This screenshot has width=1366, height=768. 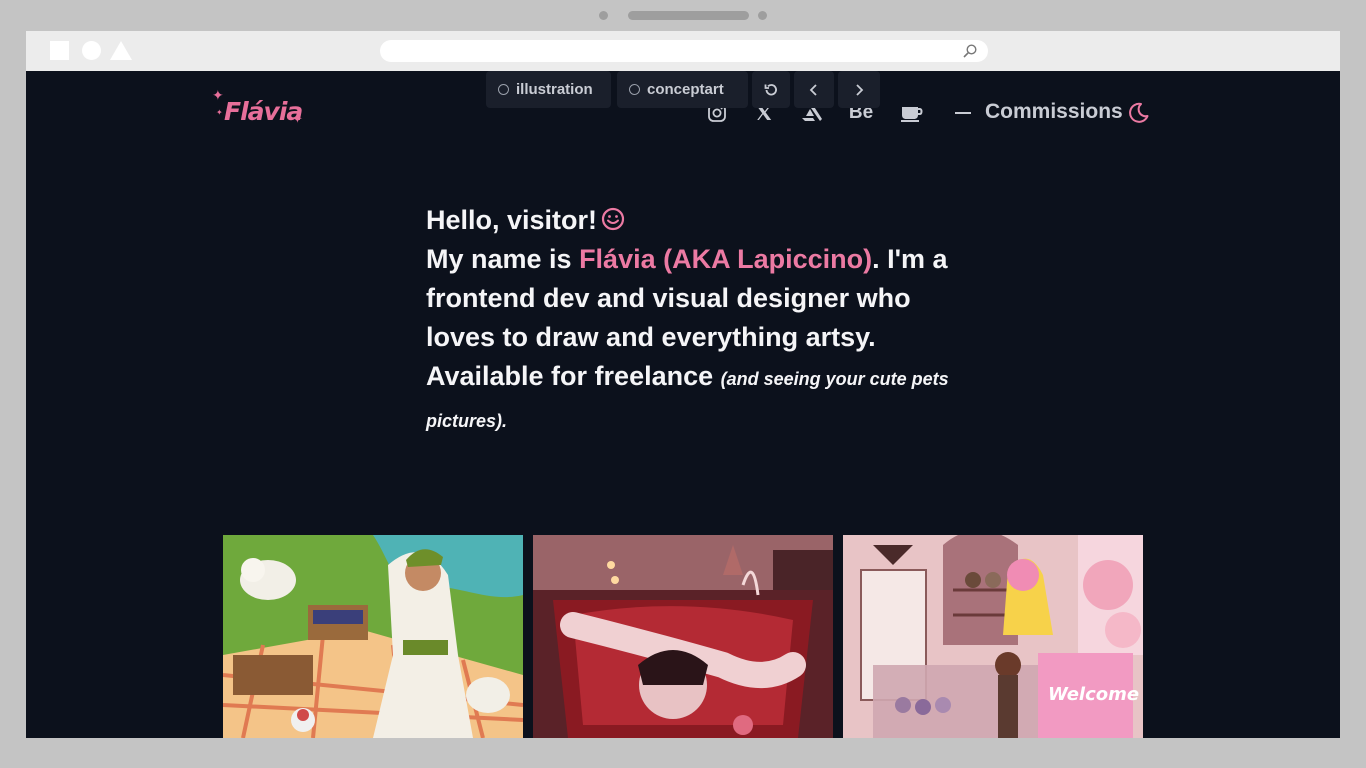 What do you see at coordinates (59, 50) in the screenshot?
I see `square-icon` at bounding box center [59, 50].